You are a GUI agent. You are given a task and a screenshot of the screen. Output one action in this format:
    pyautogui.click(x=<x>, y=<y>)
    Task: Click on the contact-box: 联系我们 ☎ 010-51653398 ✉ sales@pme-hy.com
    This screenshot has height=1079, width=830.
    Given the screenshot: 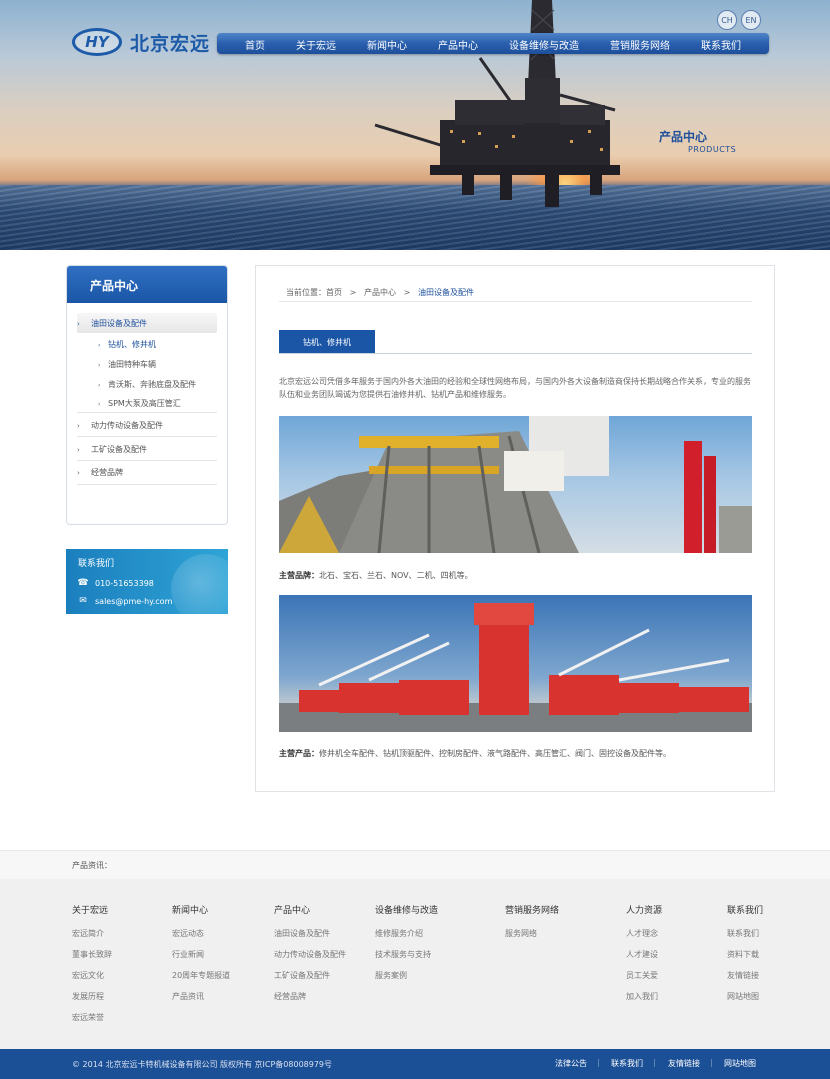 What is the action you would take?
    pyautogui.click(x=147, y=581)
    